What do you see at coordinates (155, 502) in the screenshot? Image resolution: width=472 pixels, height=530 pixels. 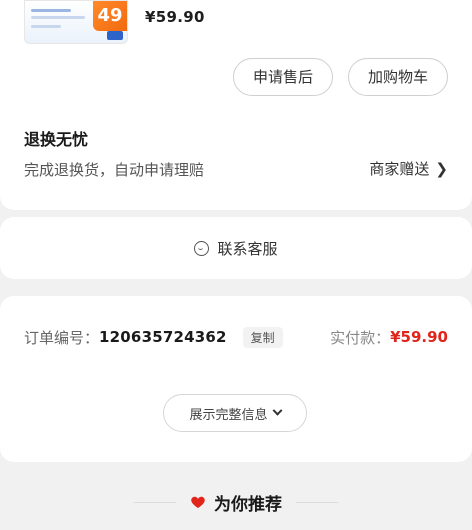 I see `divider-left` at bounding box center [155, 502].